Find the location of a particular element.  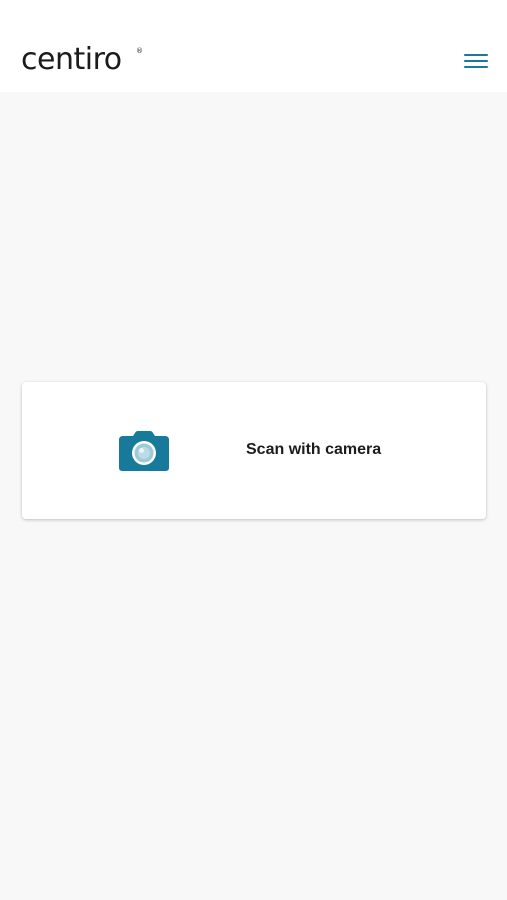

scan-with-camera-label: Scan with camera is located at coordinates (314, 449).